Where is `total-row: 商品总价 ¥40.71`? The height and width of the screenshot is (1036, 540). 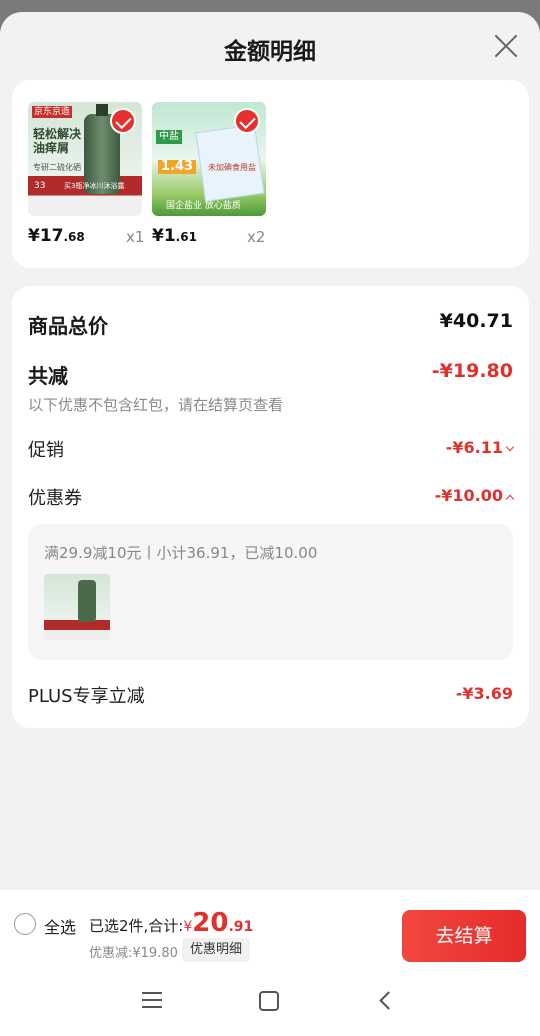 total-row: 商品总价 ¥40.71 is located at coordinates (270, 324).